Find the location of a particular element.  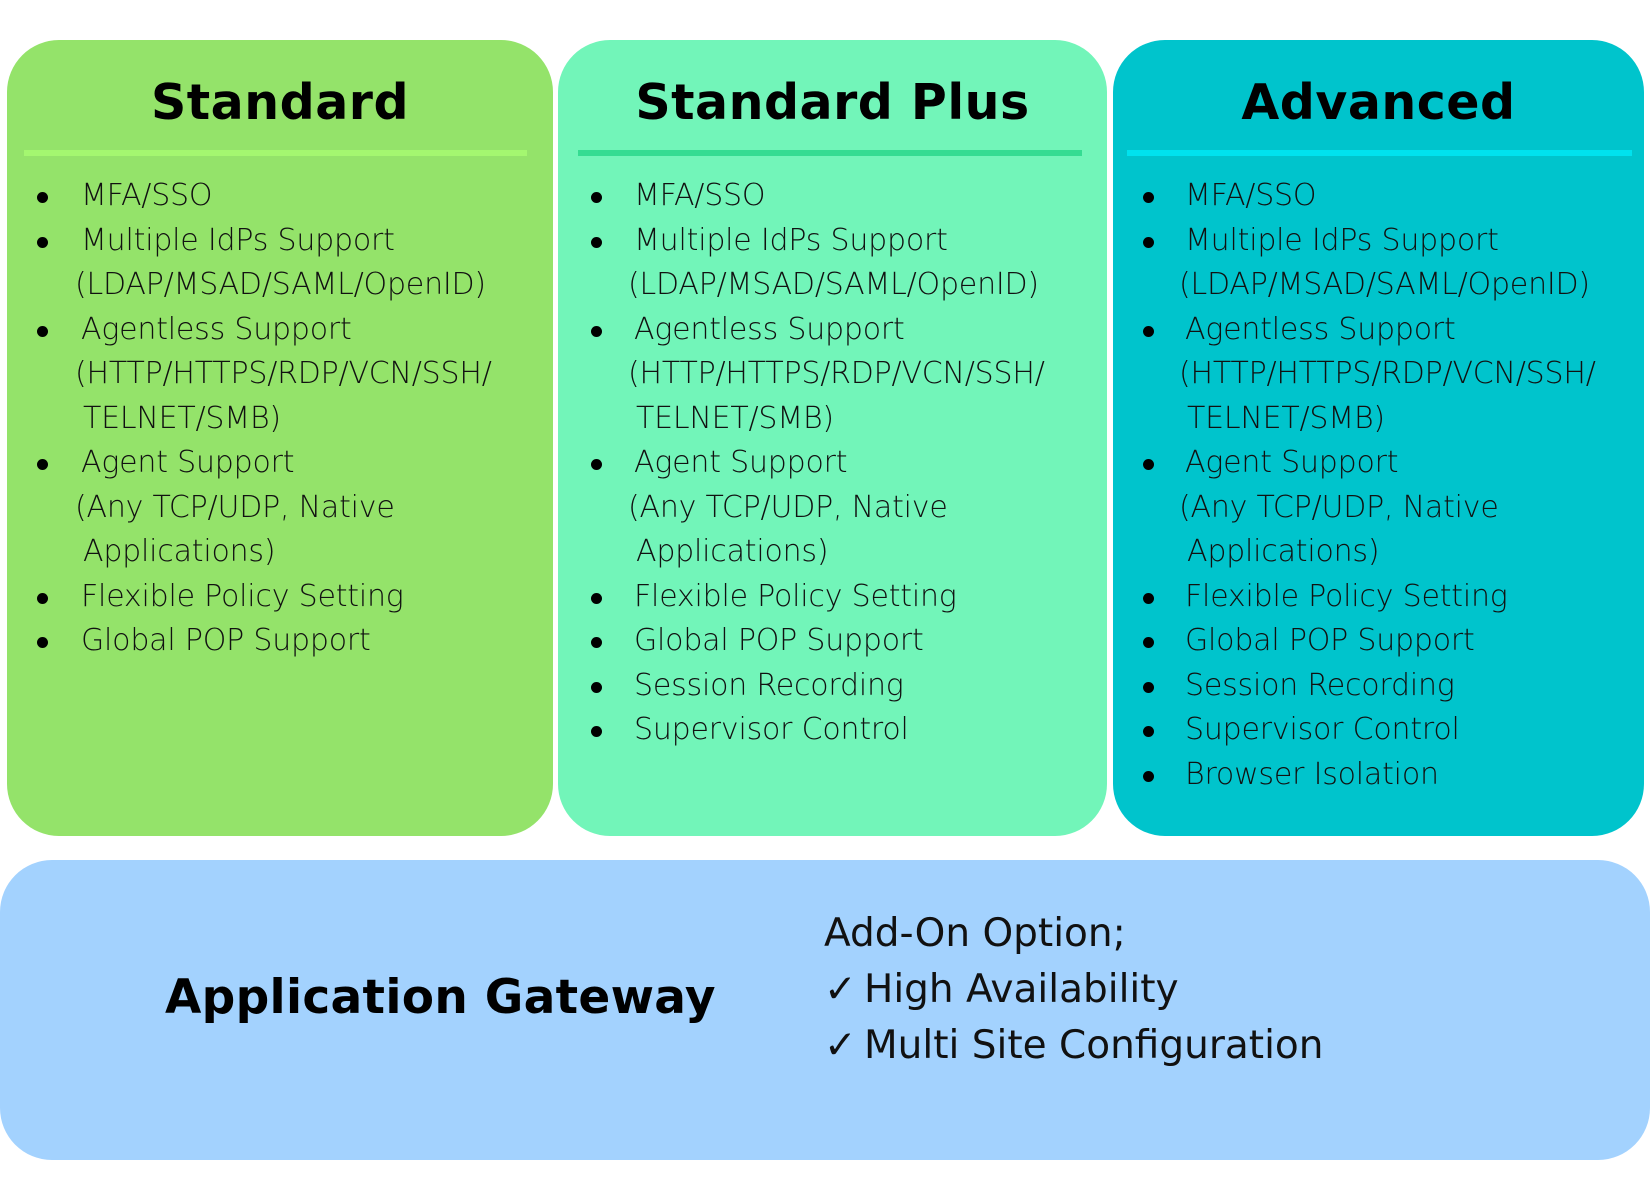

addon-option-label: High Availability is located at coordinates (1021, 989).